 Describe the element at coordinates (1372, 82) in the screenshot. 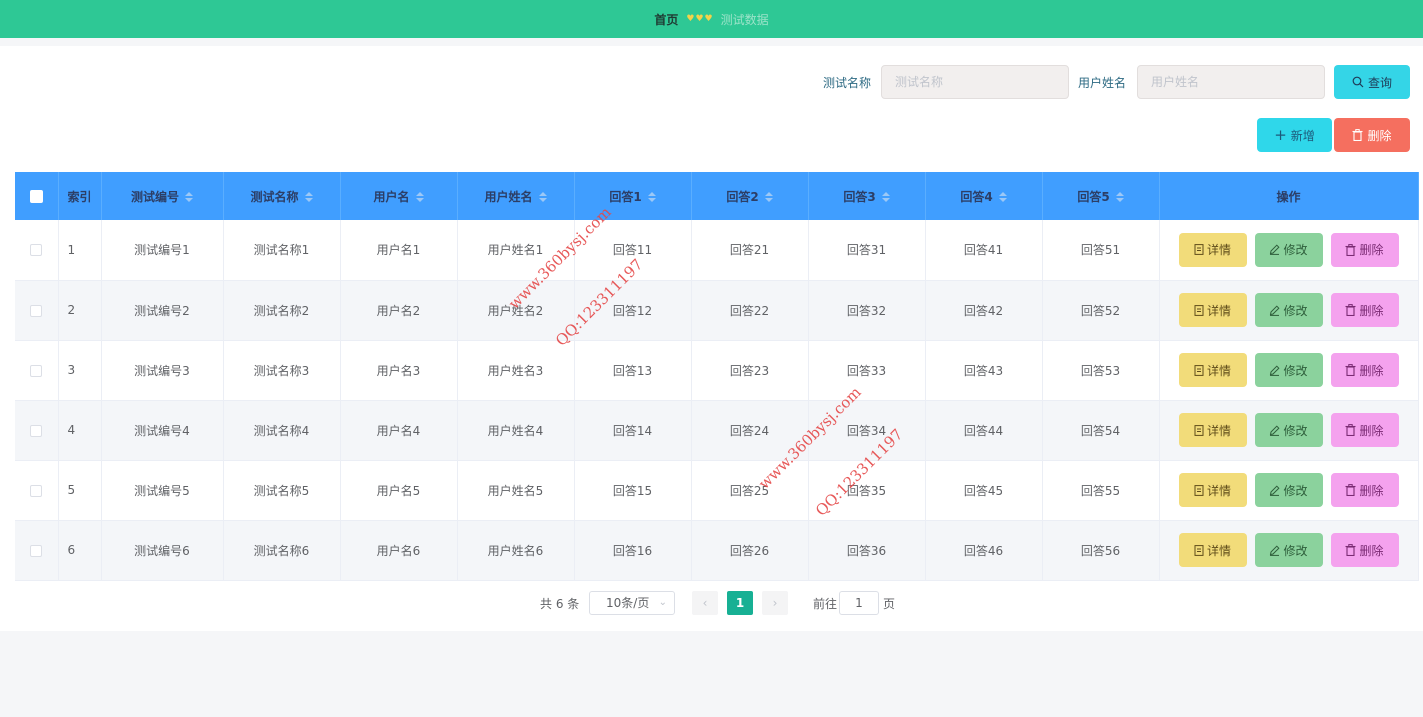

I see `query-button: 查询` at that location.